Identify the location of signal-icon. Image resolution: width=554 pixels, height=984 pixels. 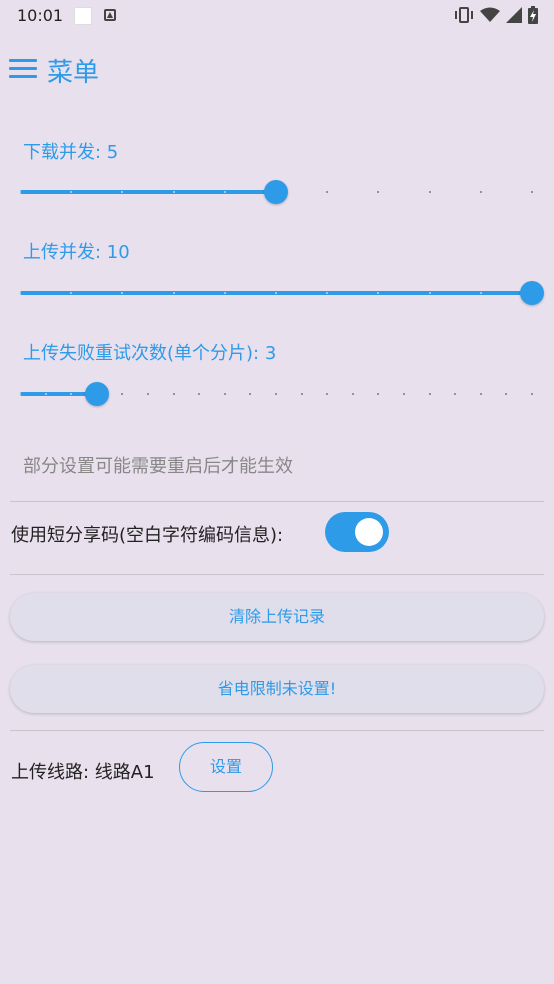
(514, 15).